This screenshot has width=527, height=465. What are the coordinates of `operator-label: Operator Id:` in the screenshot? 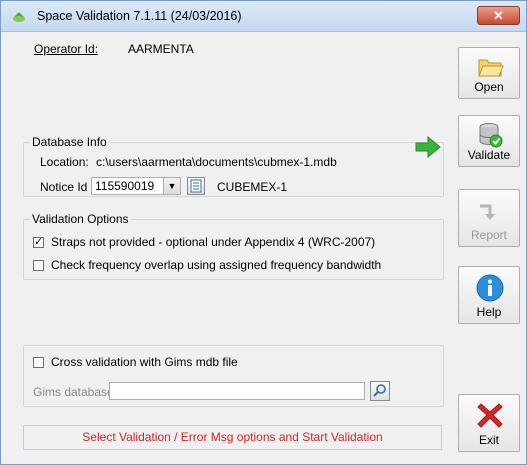 It's located at (66, 49).